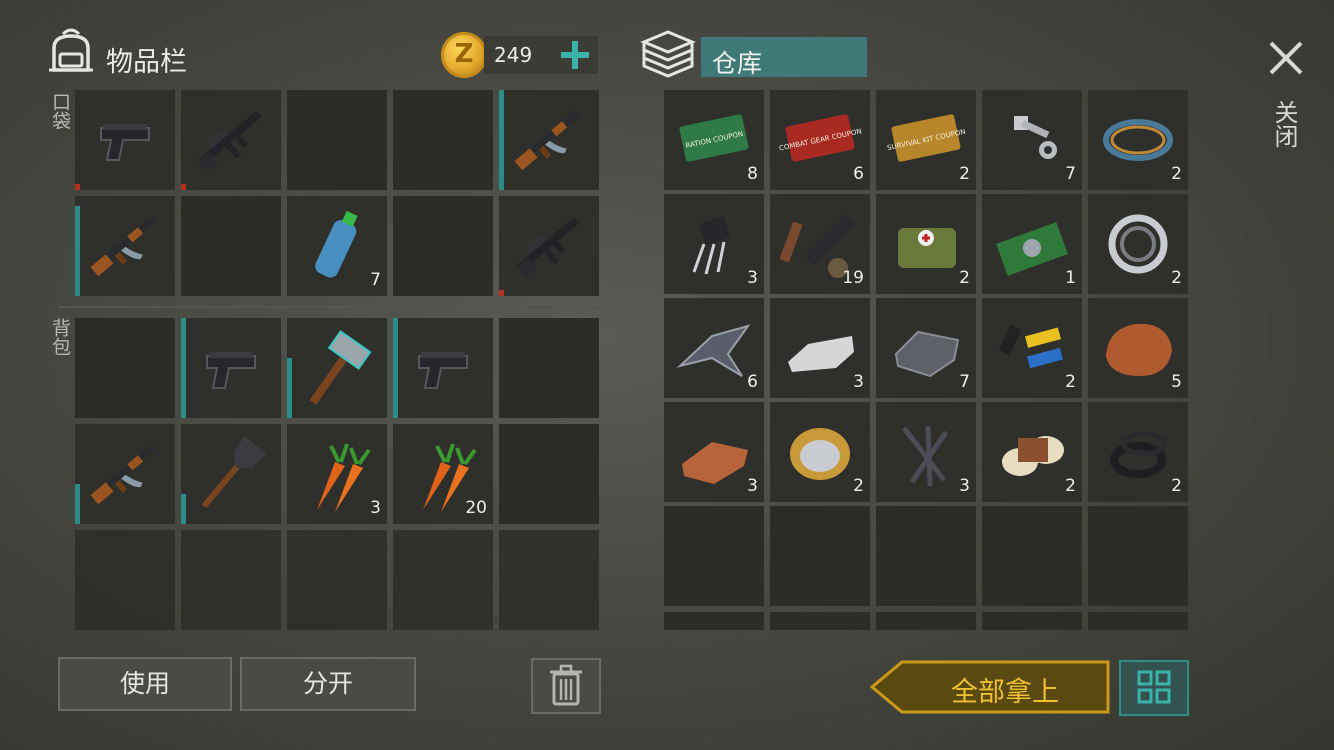 This screenshot has width=1334, height=750. What do you see at coordinates (476, 508) in the screenshot?
I see `item-count: 20` at bounding box center [476, 508].